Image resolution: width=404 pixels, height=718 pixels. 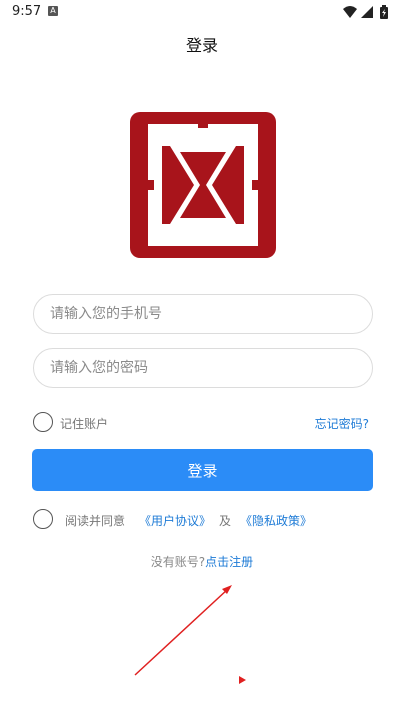 What do you see at coordinates (229, 562) in the screenshot?
I see `register-link: 点击注册` at bounding box center [229, 562].